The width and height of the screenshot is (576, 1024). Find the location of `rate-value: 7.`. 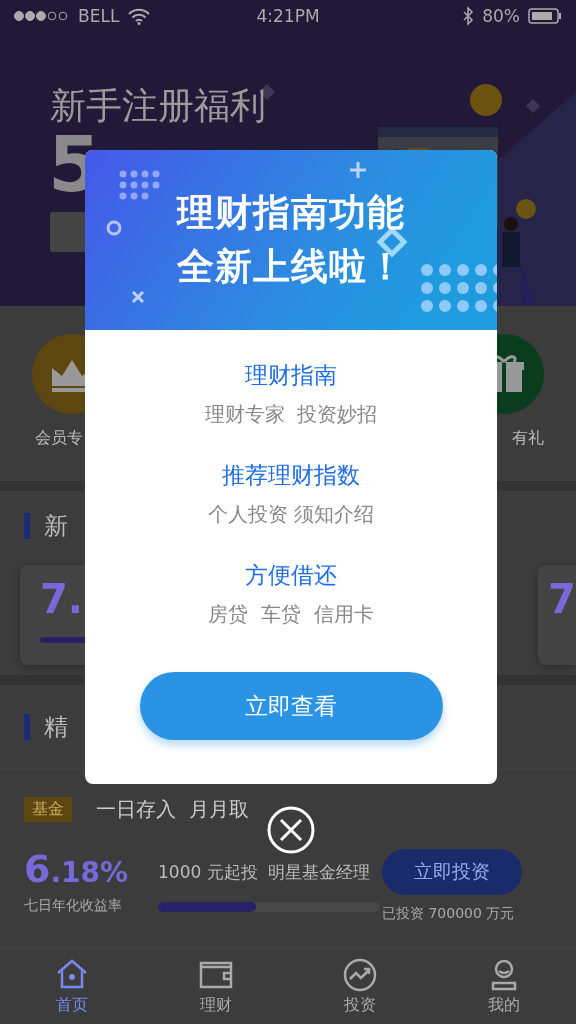

rate-value: 7. is located at coordinates (62, 599).